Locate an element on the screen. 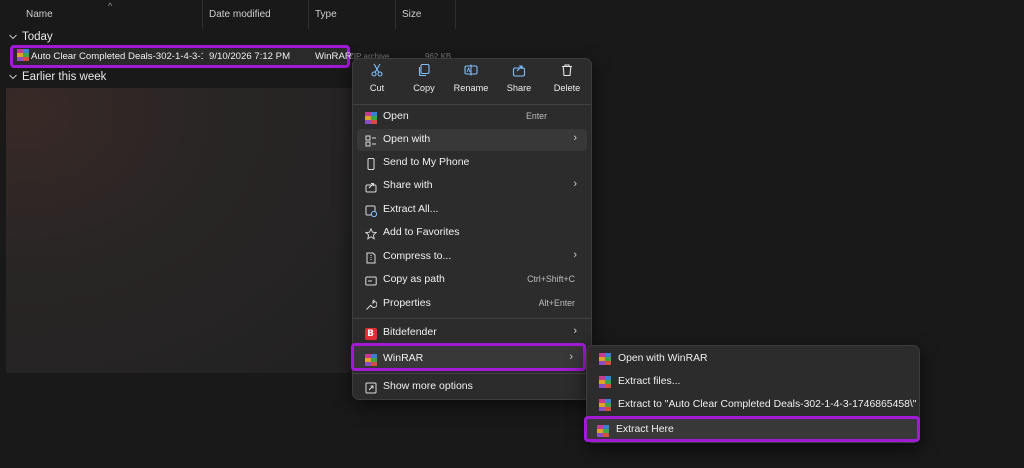 The width and height of the screenshot is (1024, 468). trash-icon is located at coordinates (567, 71).